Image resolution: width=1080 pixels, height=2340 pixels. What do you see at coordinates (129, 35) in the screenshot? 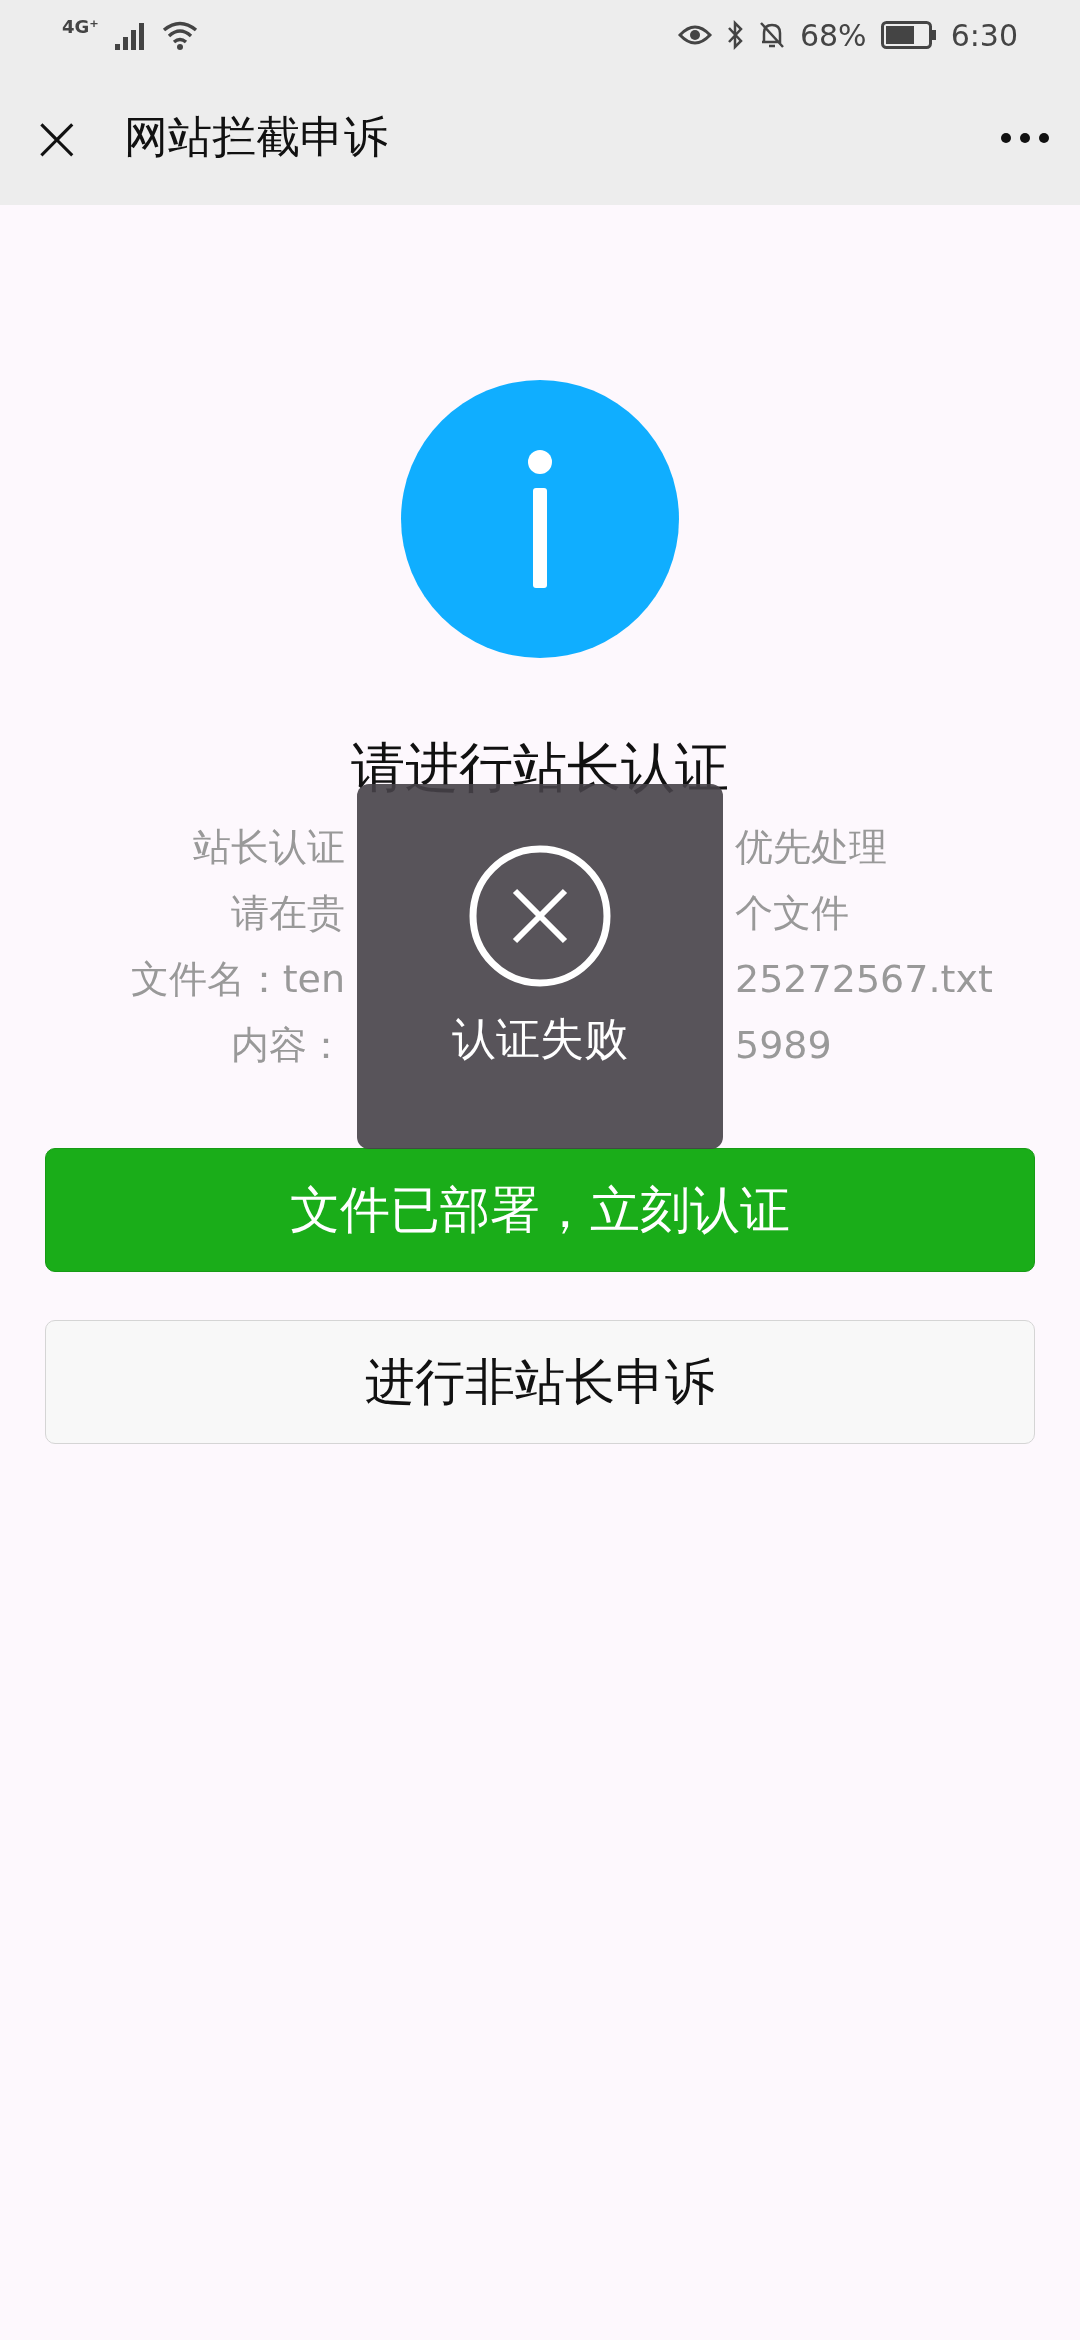
I see `signal-icon` at bounding box center [129, 35].